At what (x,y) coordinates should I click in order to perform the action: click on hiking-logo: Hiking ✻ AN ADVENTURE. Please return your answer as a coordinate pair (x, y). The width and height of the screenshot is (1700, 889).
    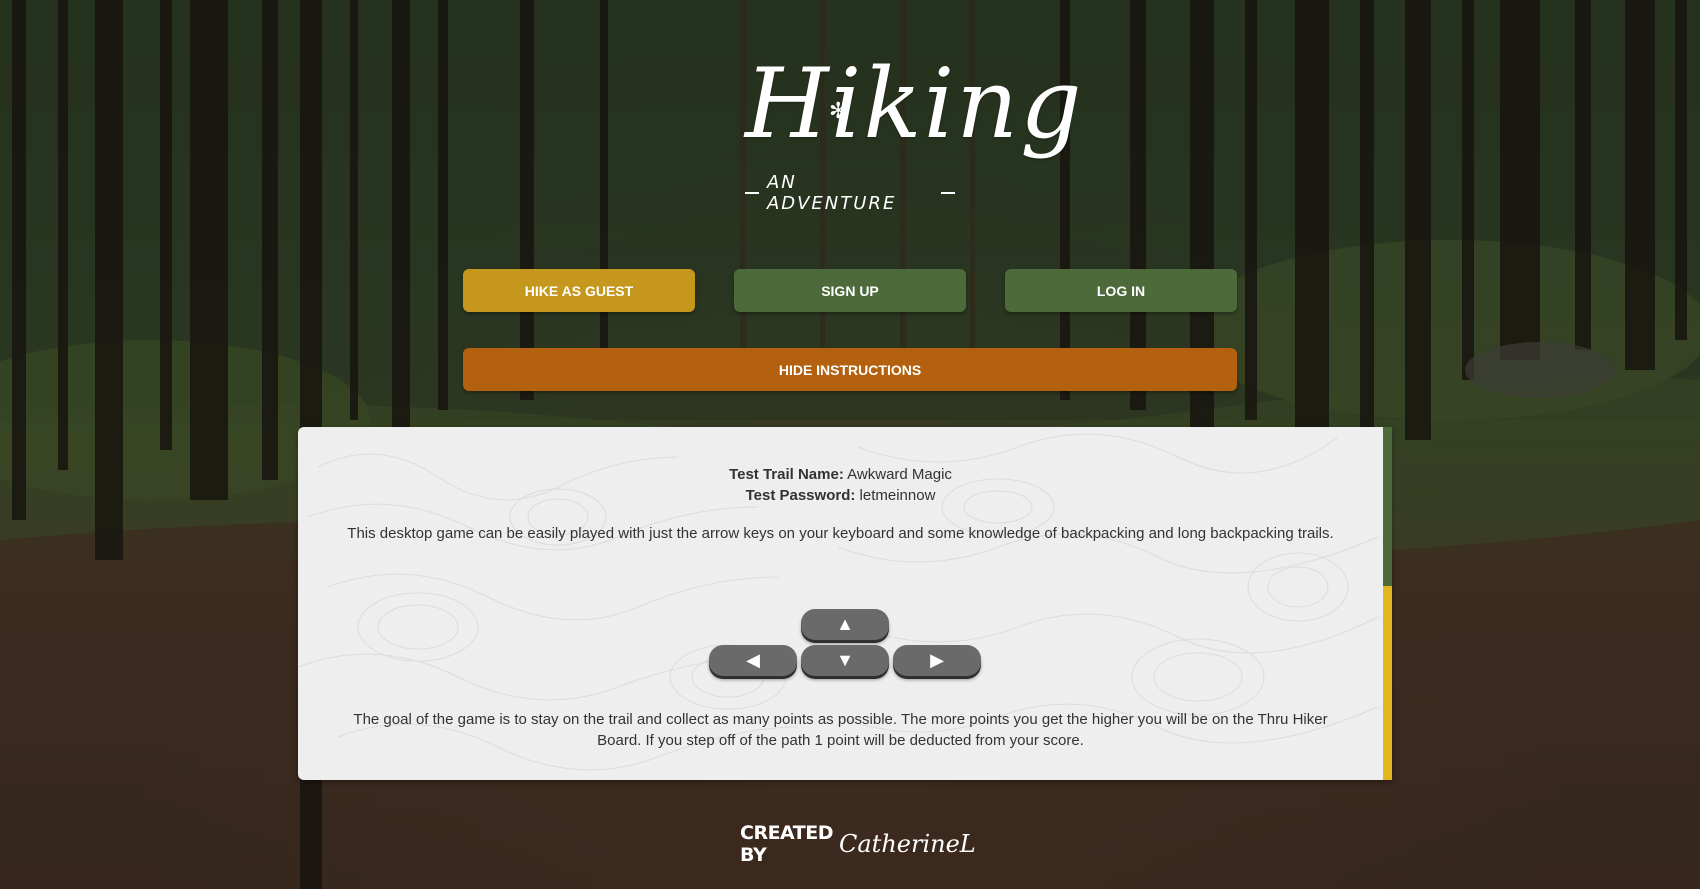
    Looking at the image, I should click on (898, 137).